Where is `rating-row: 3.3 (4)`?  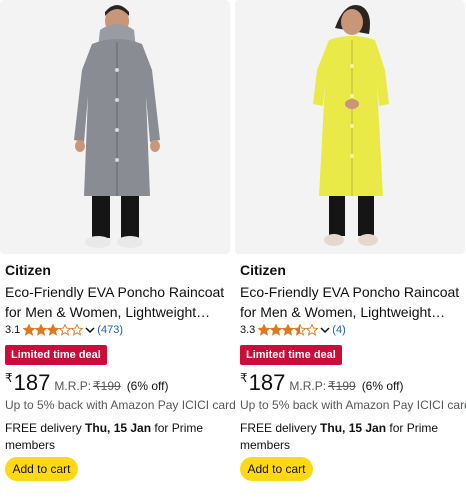
rating-row: 3.3 (4) is located at coordinates (293, 330).